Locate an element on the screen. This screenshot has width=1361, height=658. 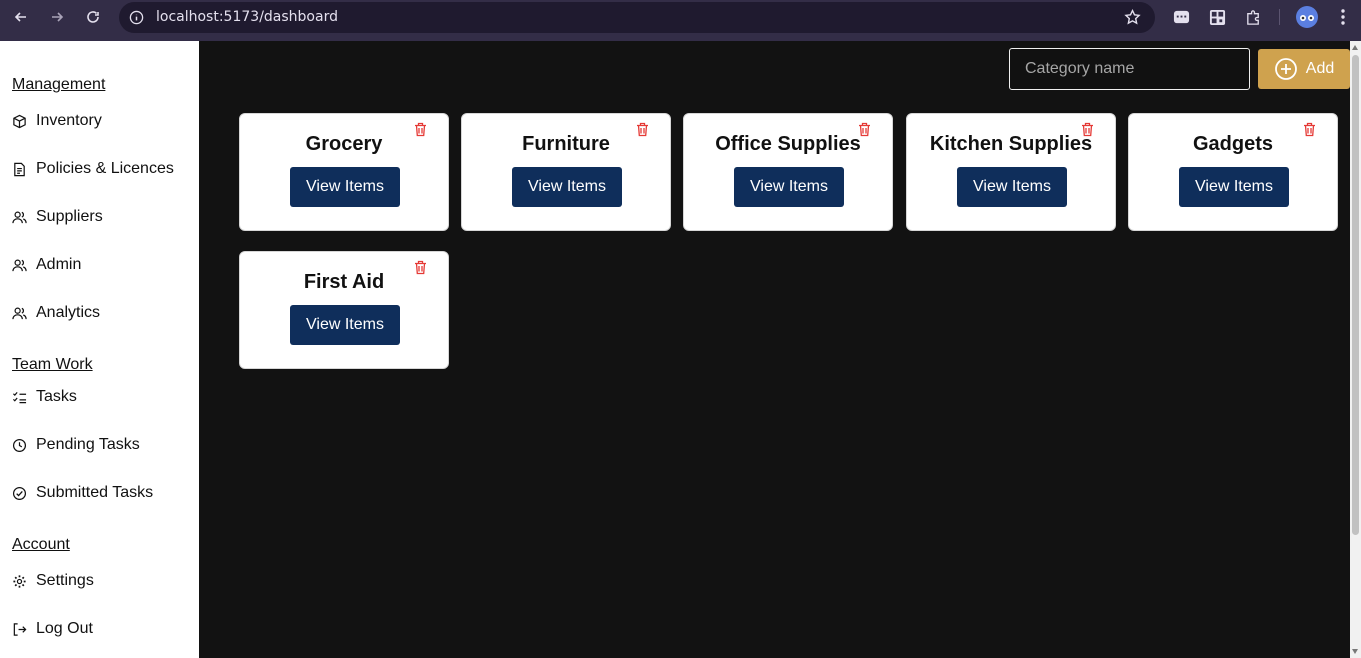
forward-button is located at coordinates (57, 17).